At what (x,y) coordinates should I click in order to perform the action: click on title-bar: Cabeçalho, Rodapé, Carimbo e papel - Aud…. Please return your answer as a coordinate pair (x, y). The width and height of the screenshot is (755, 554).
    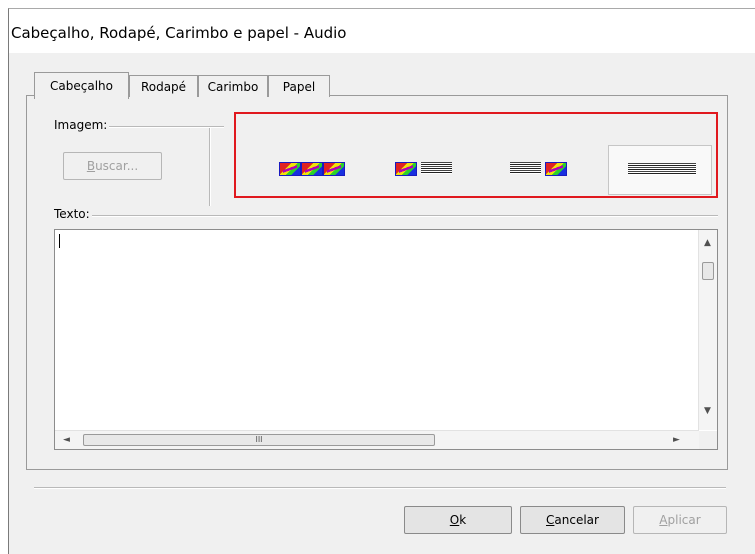
    Looking at the image, I should click on (382, 31).